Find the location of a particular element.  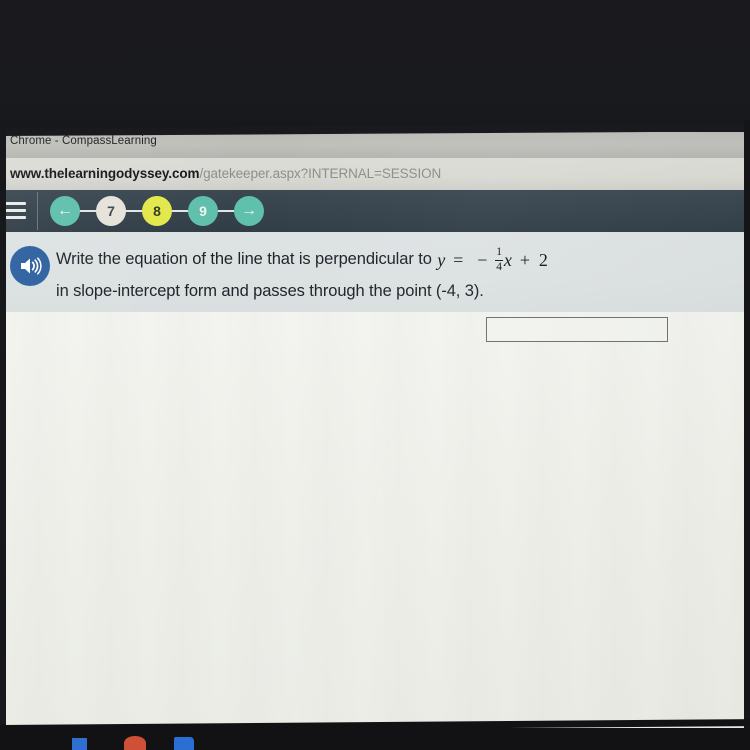

step-label: 7 is located at coordinates (111, 211).